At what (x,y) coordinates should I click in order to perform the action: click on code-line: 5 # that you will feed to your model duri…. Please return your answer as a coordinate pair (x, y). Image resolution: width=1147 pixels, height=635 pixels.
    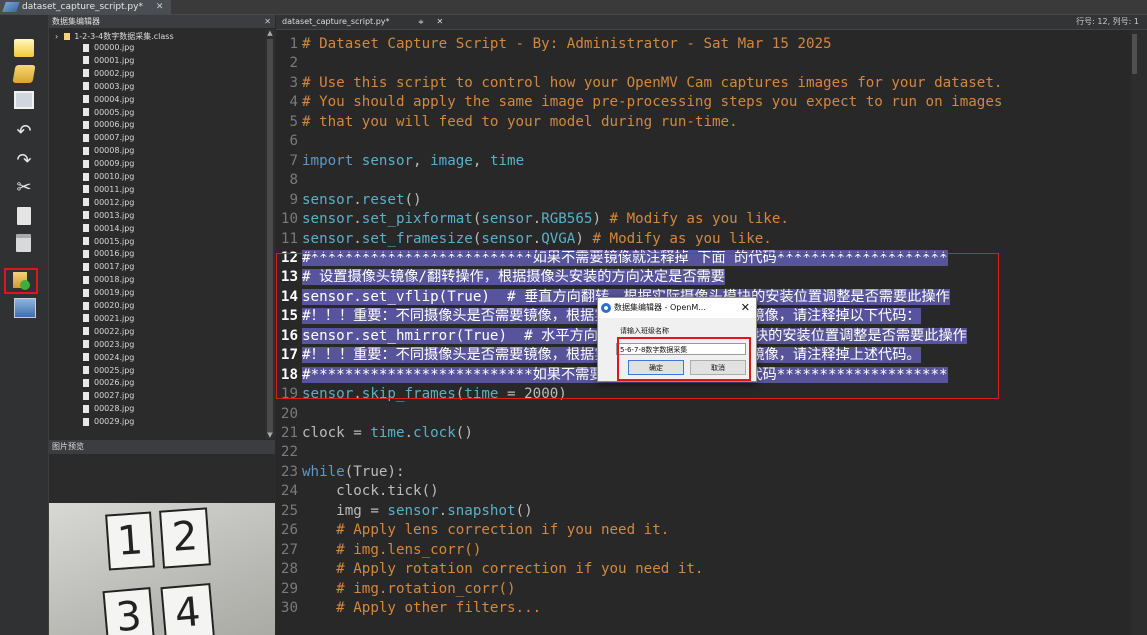
    Looking at the image, I should click on (707, 122).